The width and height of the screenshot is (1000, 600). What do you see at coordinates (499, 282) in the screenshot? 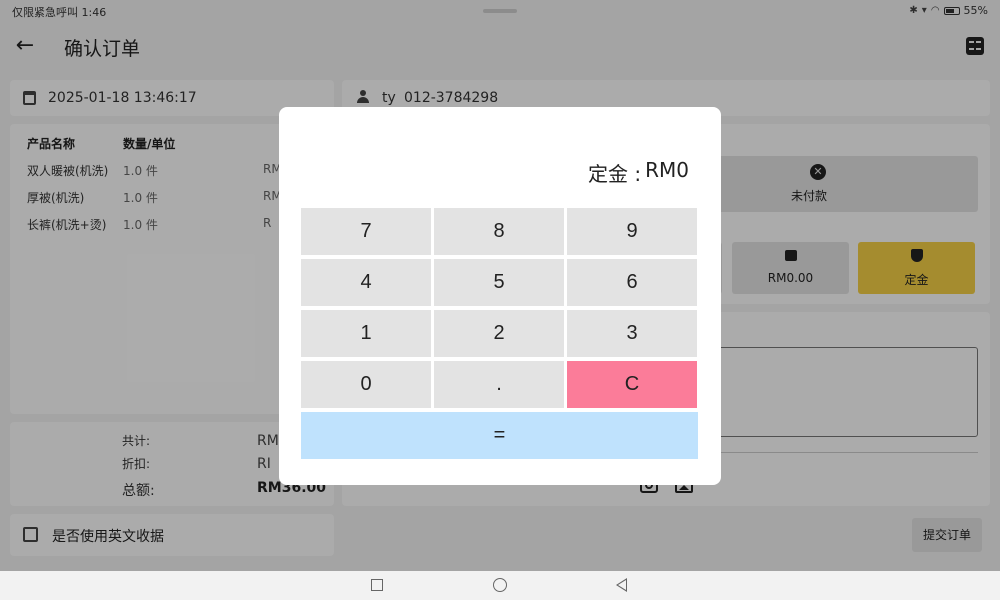
I see `key-5: 5` at bounding box center [499, 282].